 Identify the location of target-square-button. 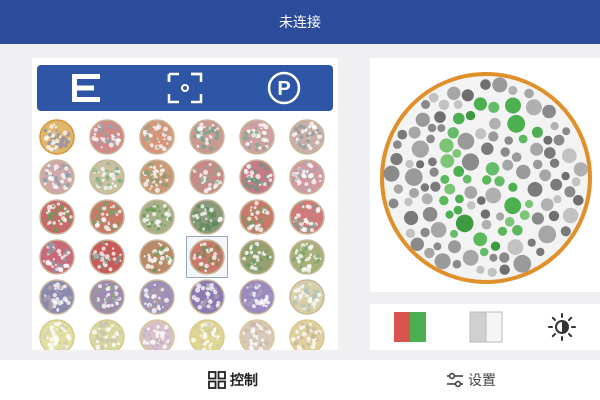
(185, 88).